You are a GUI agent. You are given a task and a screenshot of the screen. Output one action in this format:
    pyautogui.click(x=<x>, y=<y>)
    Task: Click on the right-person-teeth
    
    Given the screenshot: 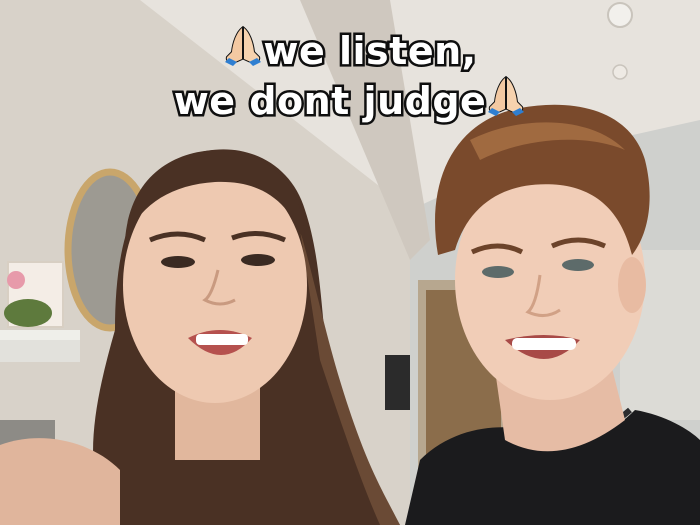 What is the action you would take?
    pyautogui.click(x=544, y=344)
    